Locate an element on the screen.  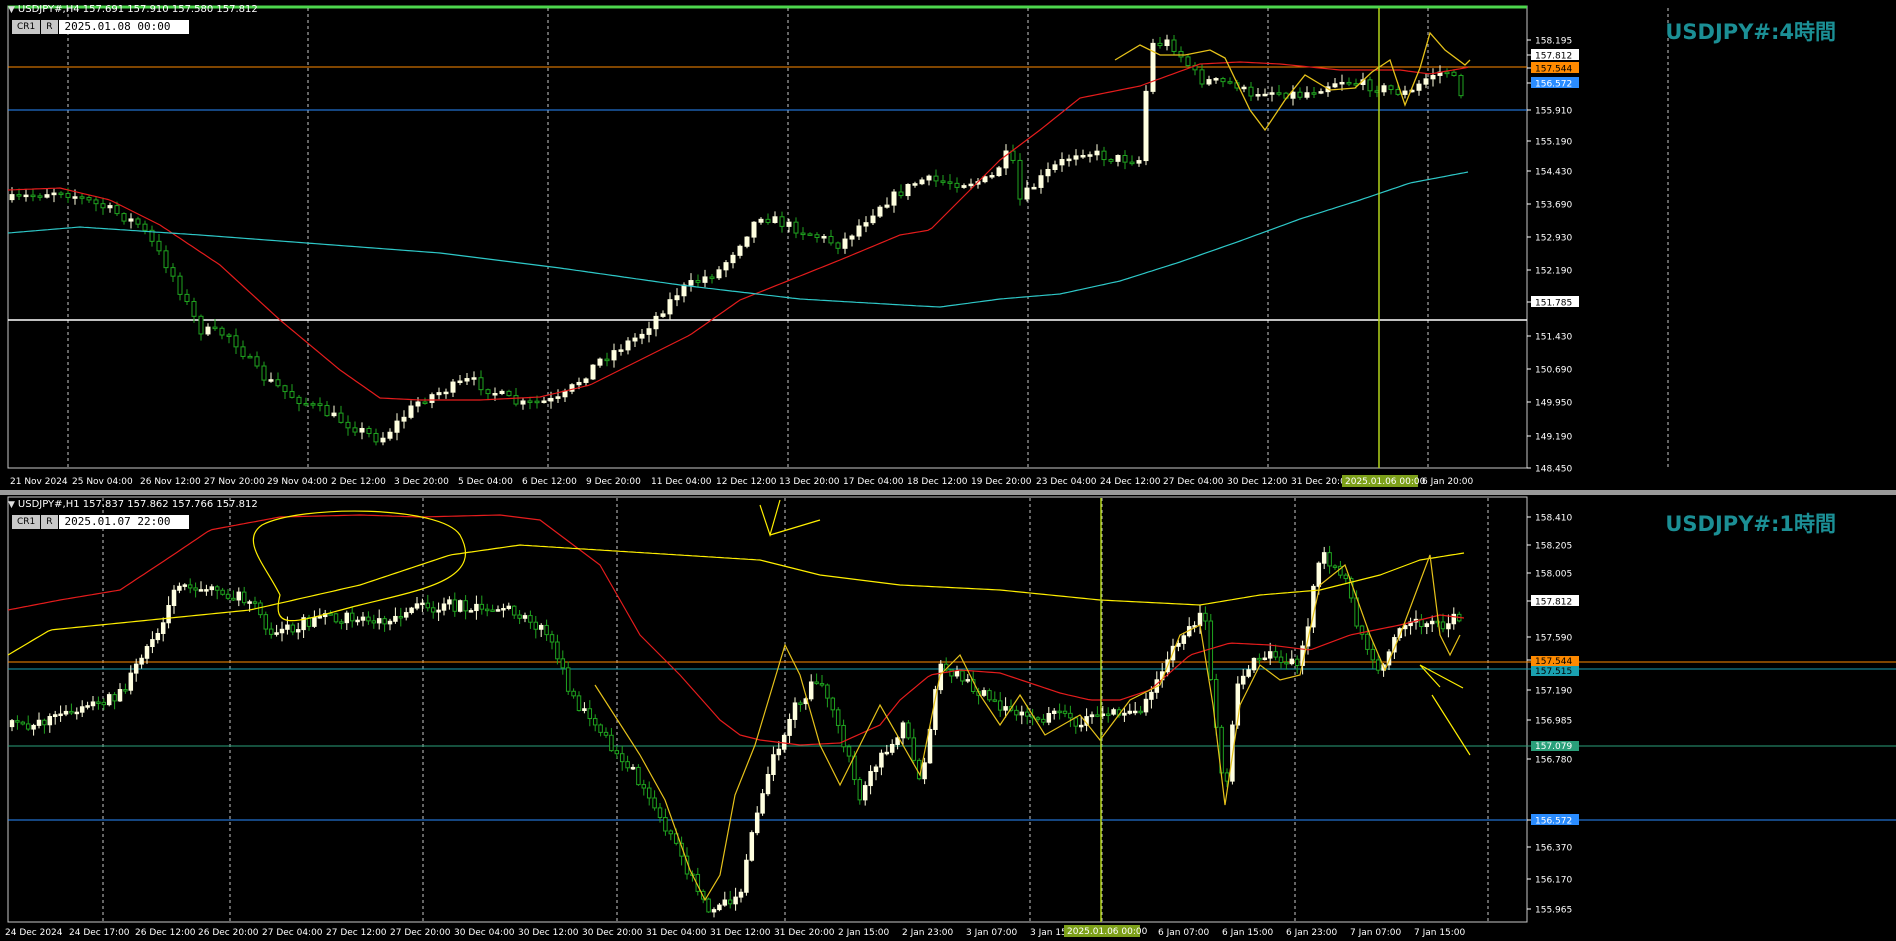
h4-vline-tag: 2025.01.06 00:00 is located at coordinates (1385, 482).